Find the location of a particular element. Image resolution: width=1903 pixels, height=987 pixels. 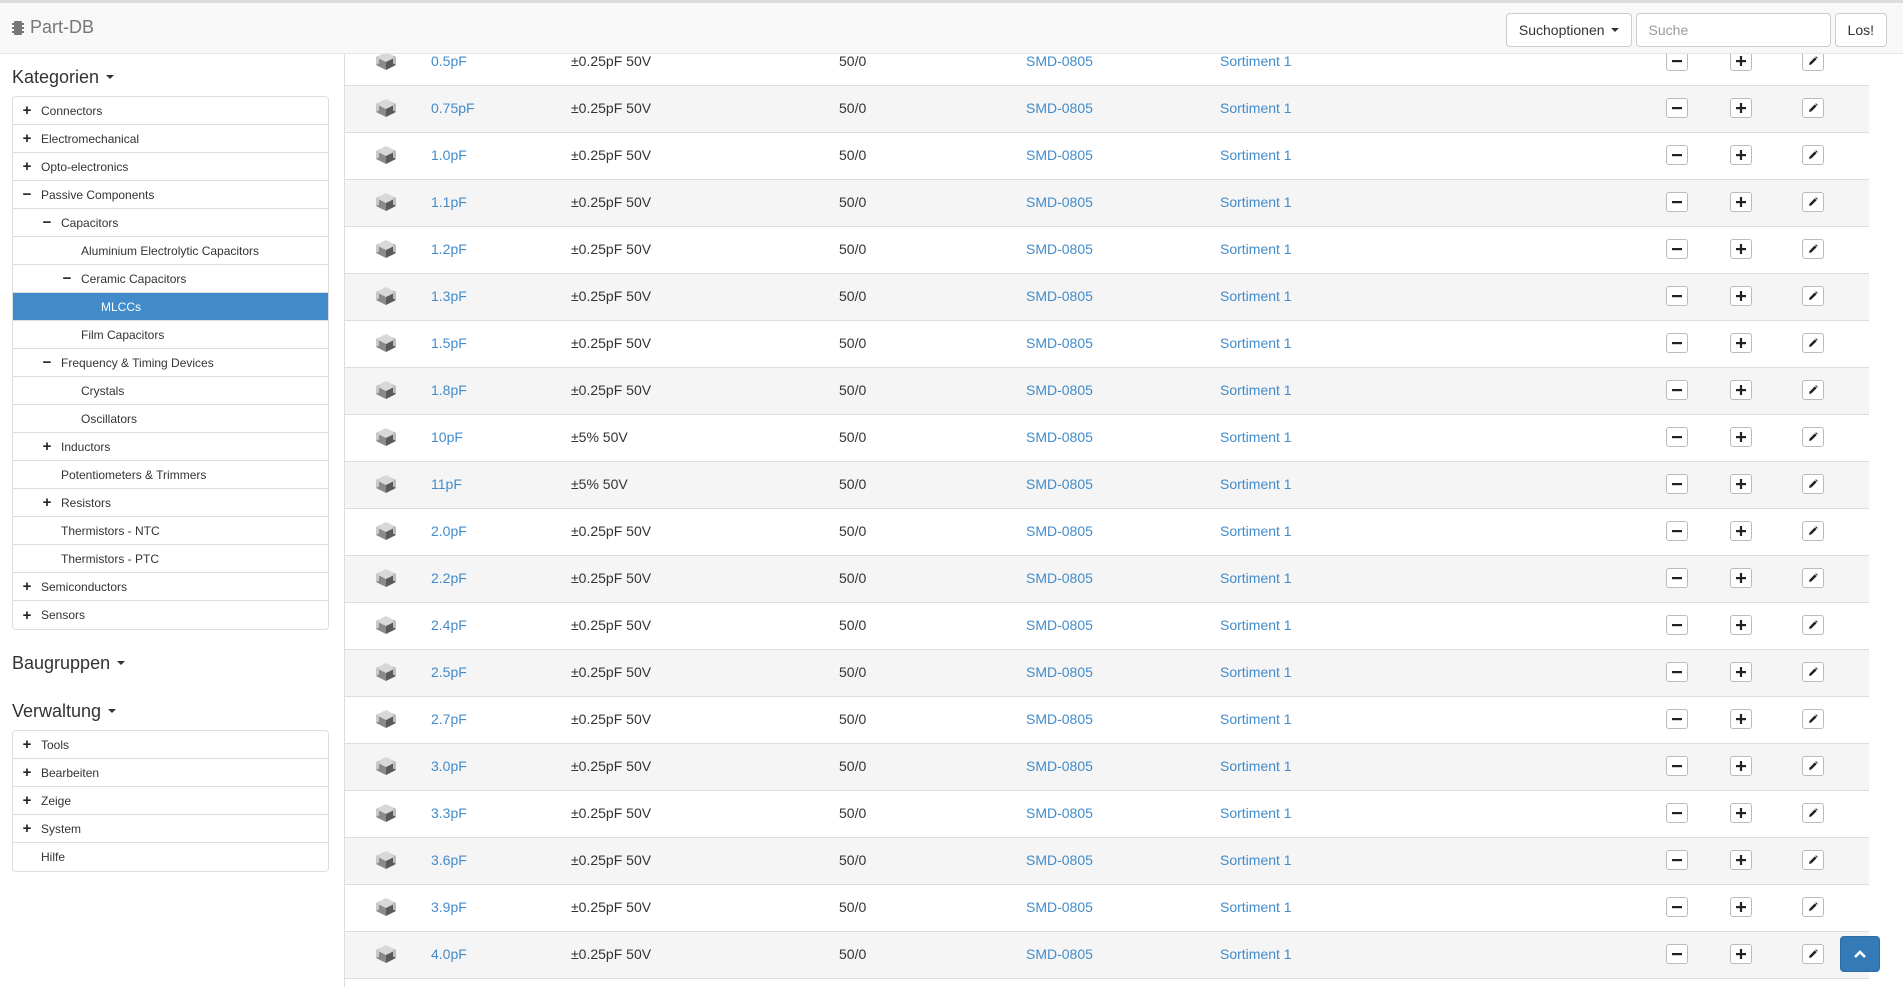

part-name-link: 1.2pF is located at coordinates (449, 249).